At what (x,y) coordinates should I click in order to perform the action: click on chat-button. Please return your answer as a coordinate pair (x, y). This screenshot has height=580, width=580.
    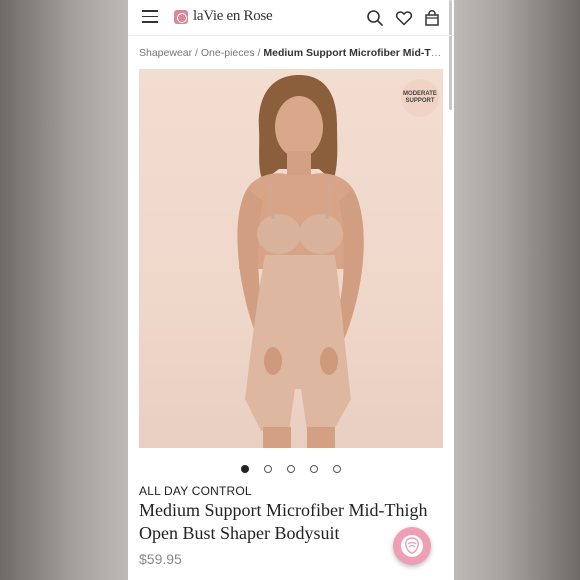
    Looking at the image, I should click on (412, 546).